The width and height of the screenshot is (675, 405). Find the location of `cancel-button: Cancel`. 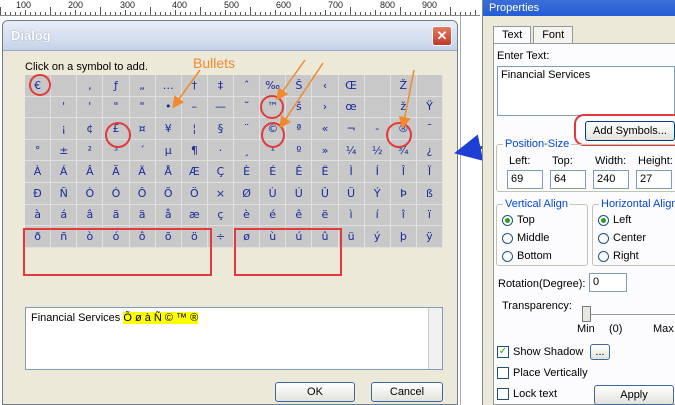

cancel-button: Cancel is located at coordinates (407, 392).